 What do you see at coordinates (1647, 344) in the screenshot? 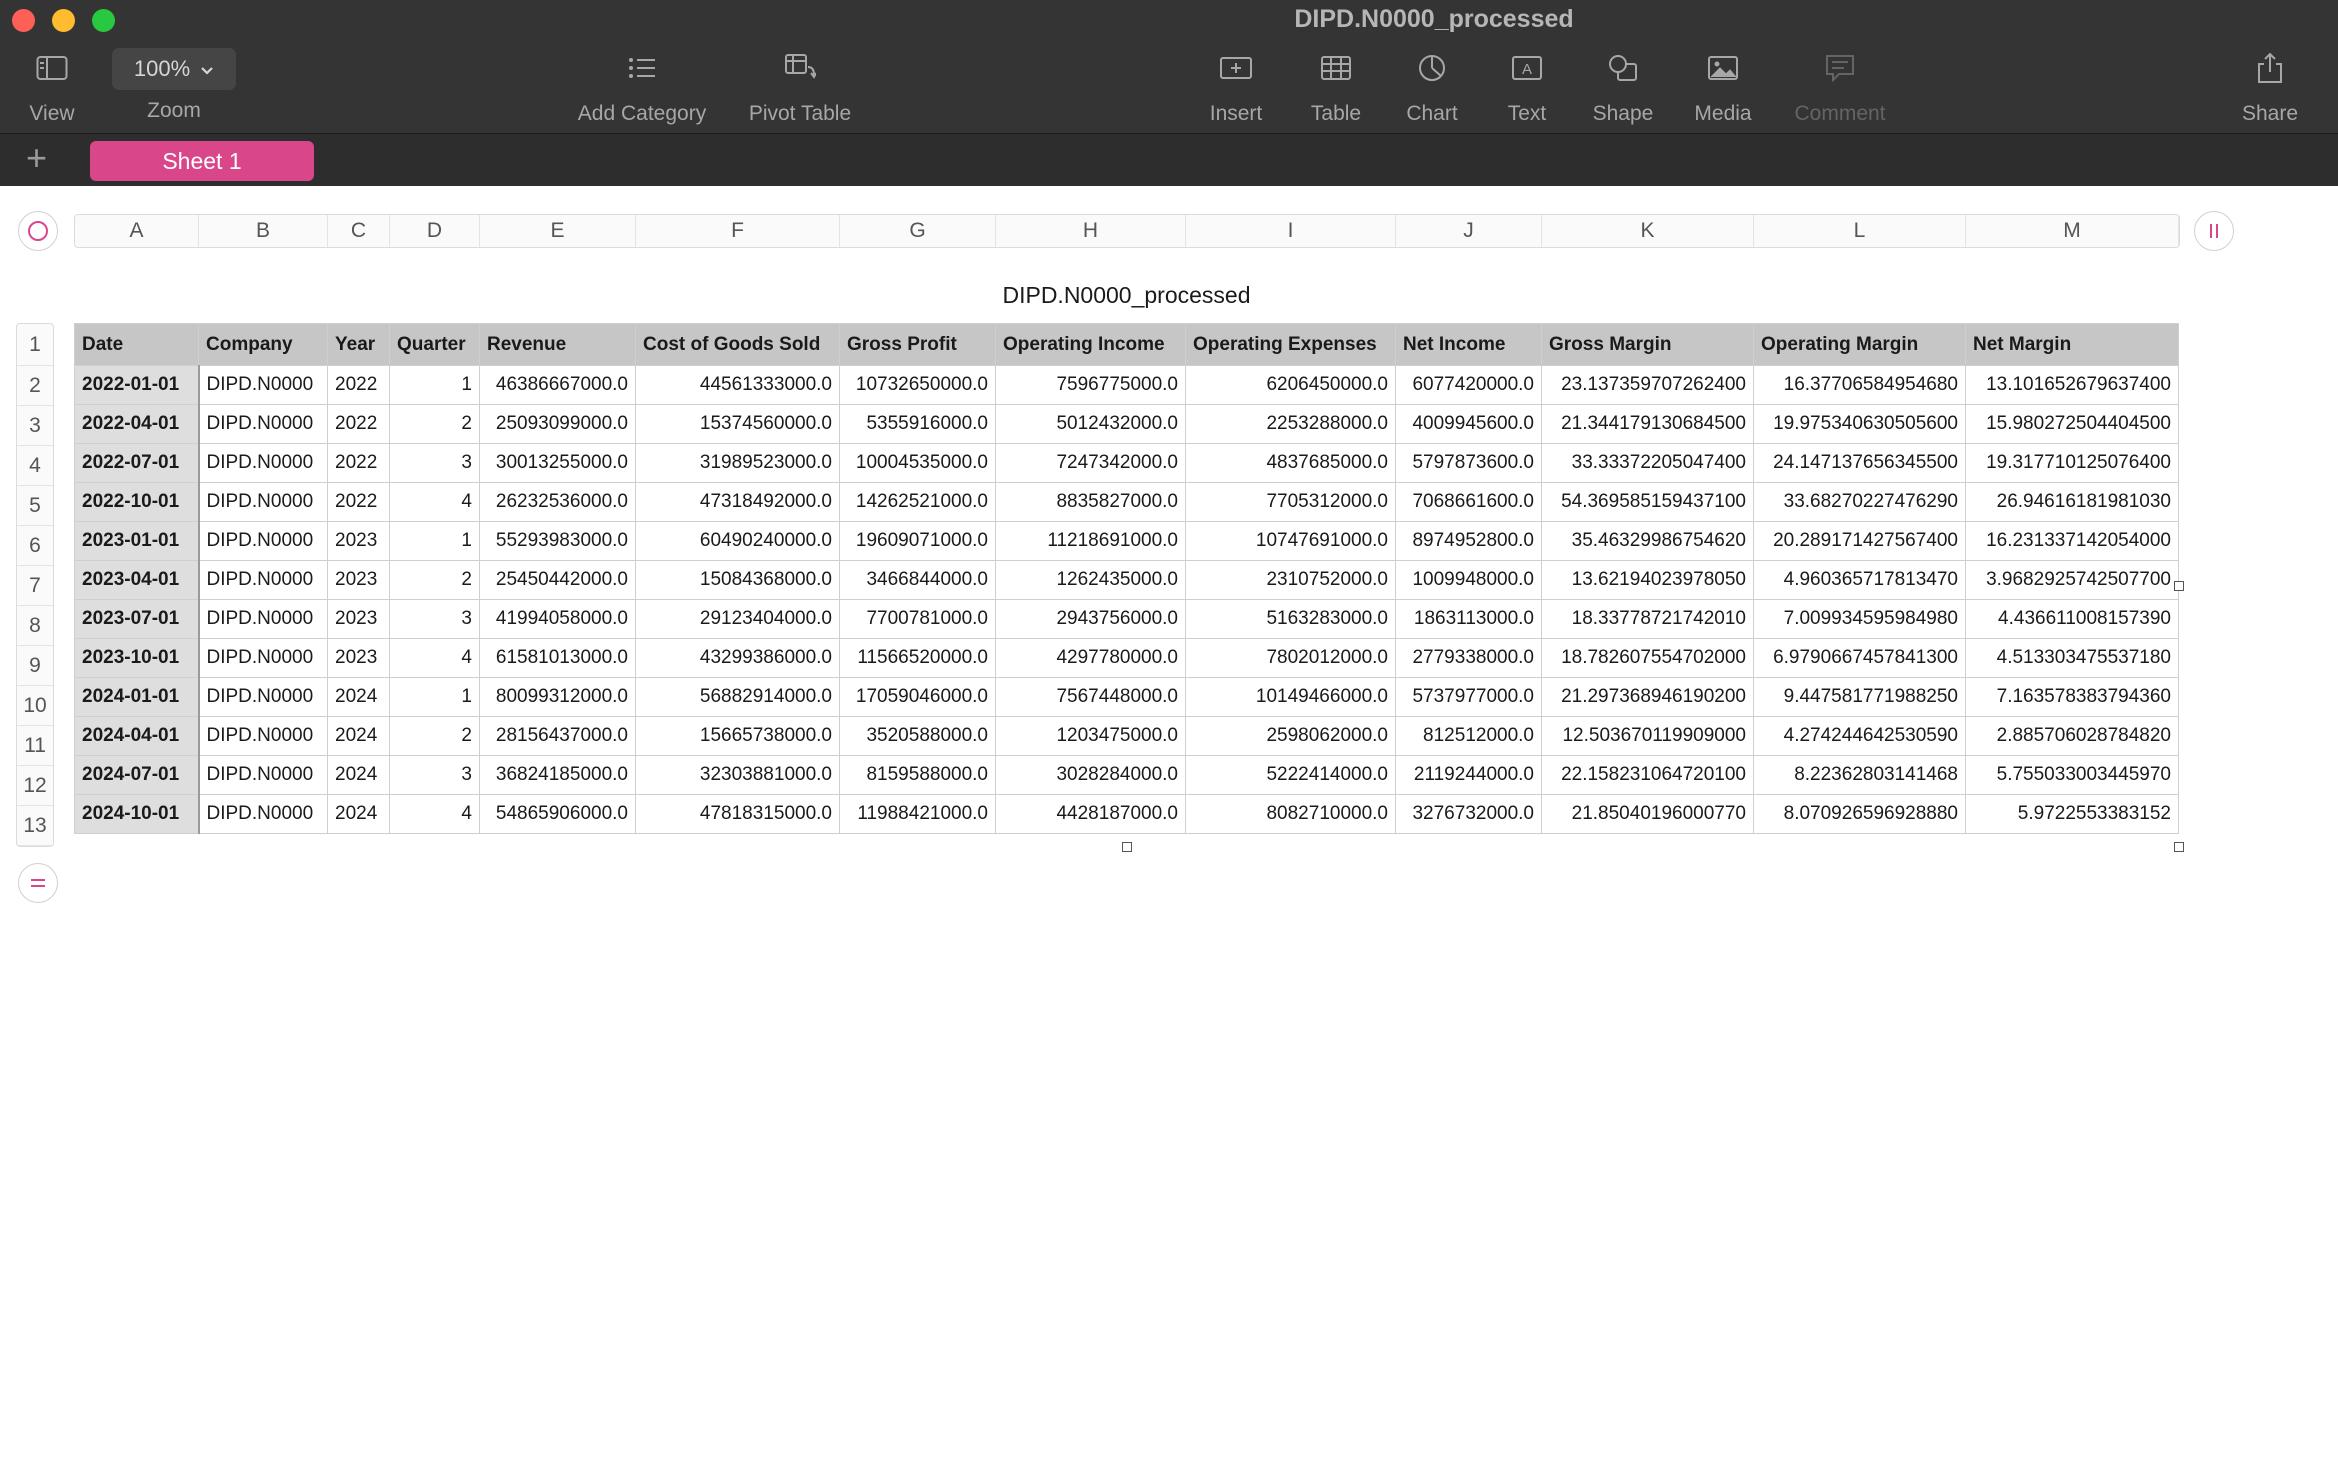
I see `header-cell: Gross Margin` at bounding box center [1647, 344].